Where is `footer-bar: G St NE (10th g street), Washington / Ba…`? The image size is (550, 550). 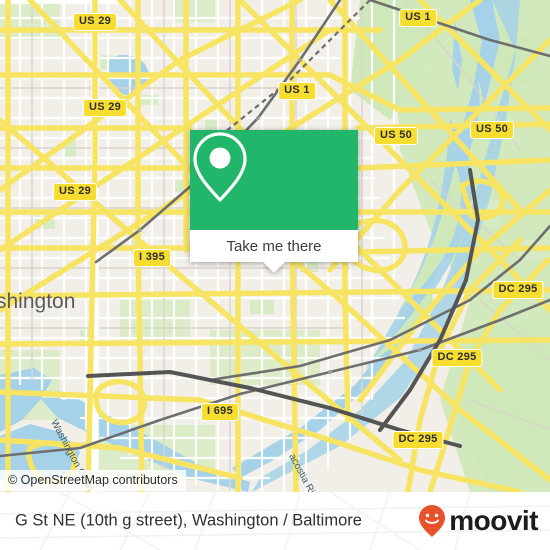
footer-bar: G St NE (10th g street), Washington / Ba… is located at coordinates (275, 521).